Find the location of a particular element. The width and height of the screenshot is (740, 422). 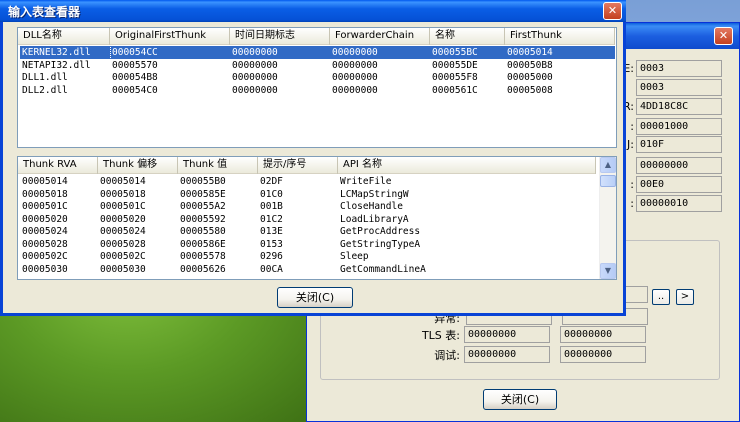

pe-field-2: 4DD18C8C is located at coordinates (679, 106).